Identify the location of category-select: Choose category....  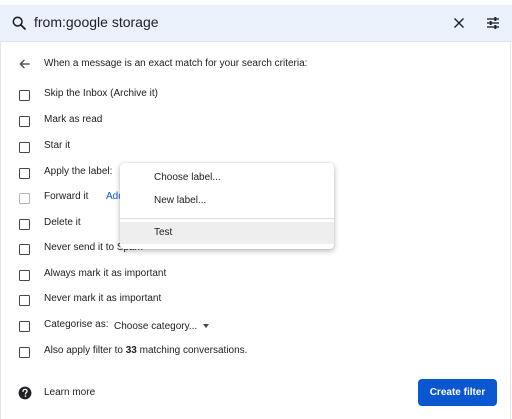
(162, 326).